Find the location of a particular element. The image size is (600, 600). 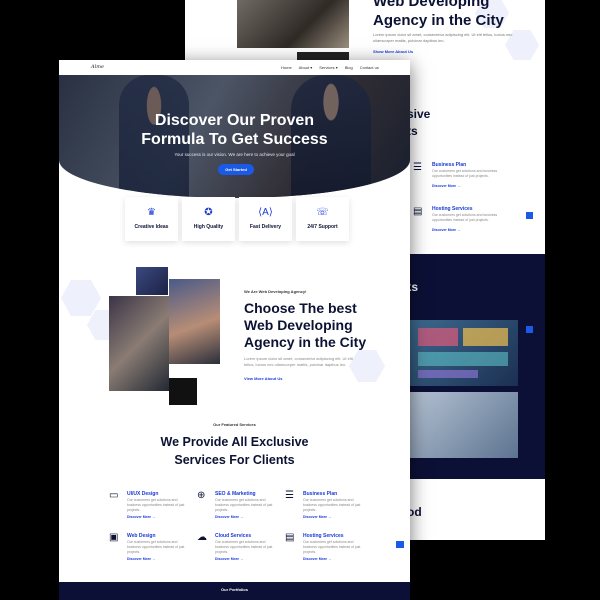

portfolio-section: Our Portfolios is located at coordinates (234, 591).